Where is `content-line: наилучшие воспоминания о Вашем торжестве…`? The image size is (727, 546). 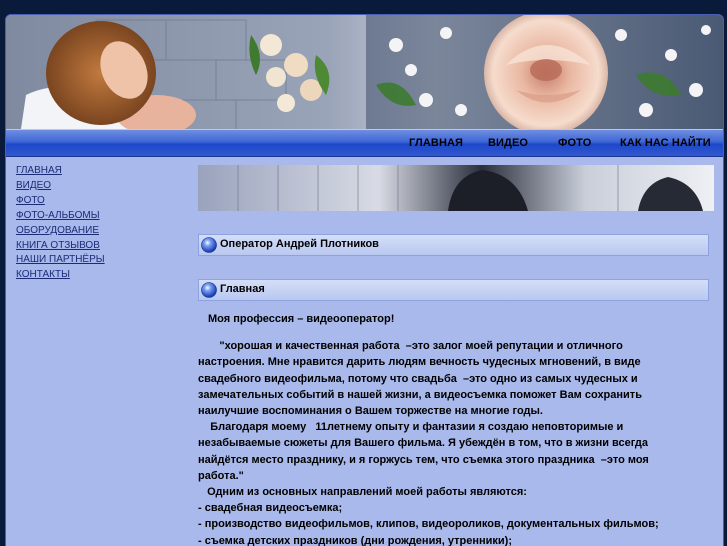 content-line: наилучшие воспоминания о Вашем торжестве… is located at coordinates (370, 411).